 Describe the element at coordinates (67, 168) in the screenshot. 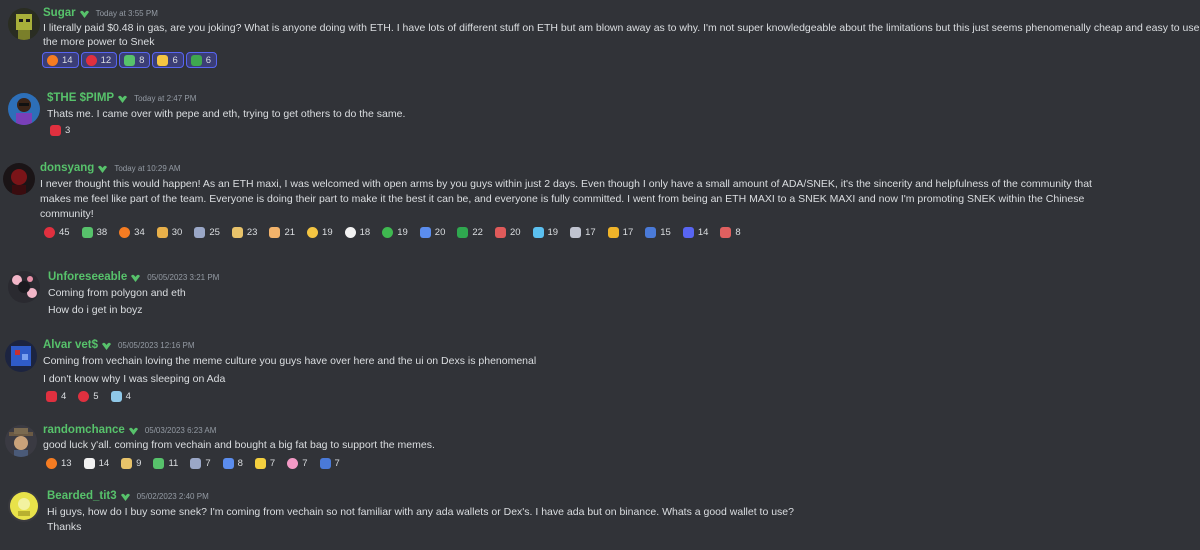

I see `username: donsyang` at that location.